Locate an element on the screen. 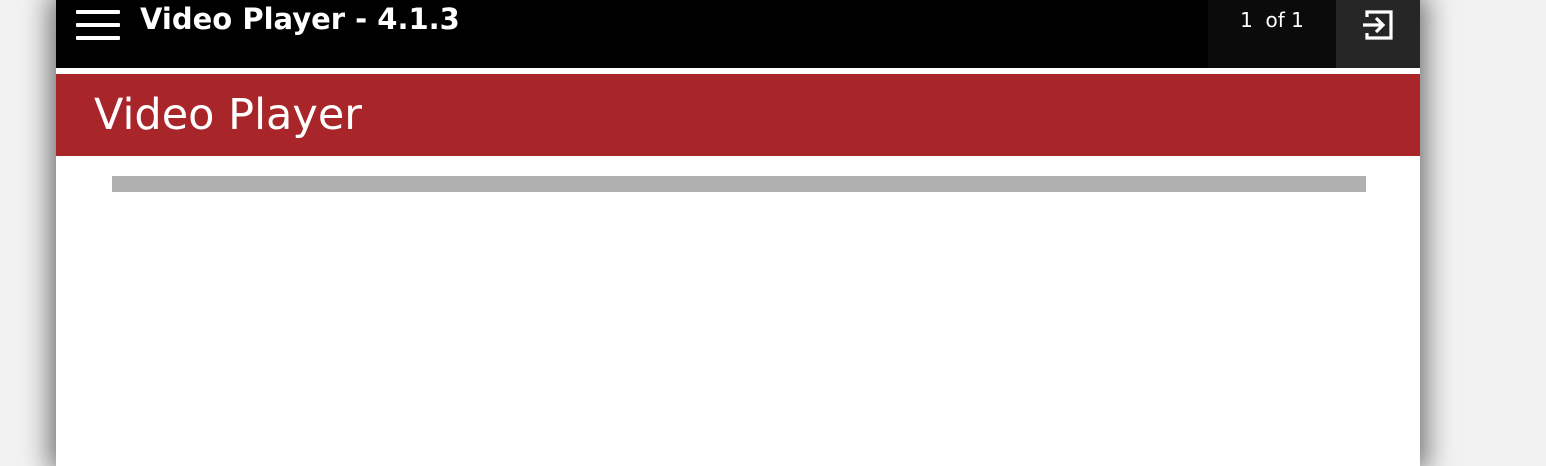 This screenshot has width=1546, height=466. page-counter-text: 1 of 1 is located at coordinates (1272, 20).